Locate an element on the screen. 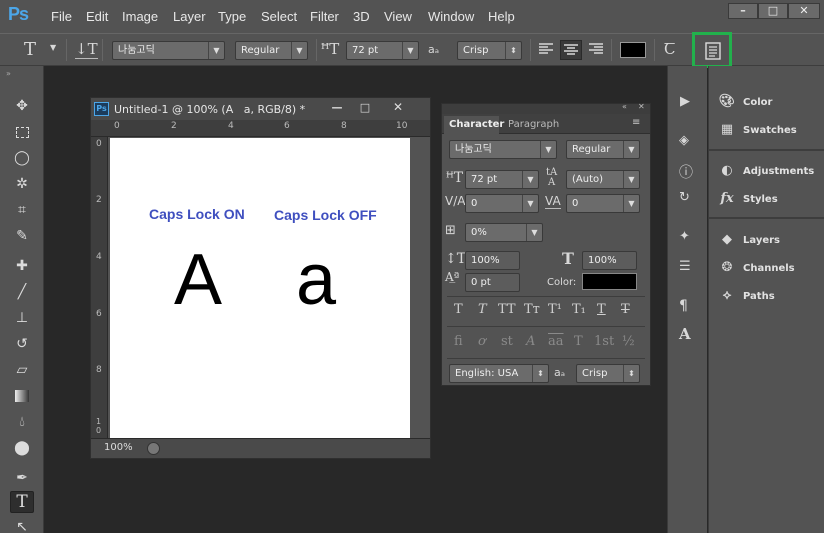 This screenshot has width=824, height=533. stylistic-alternate-button: A is located at coordinates (530, 341).